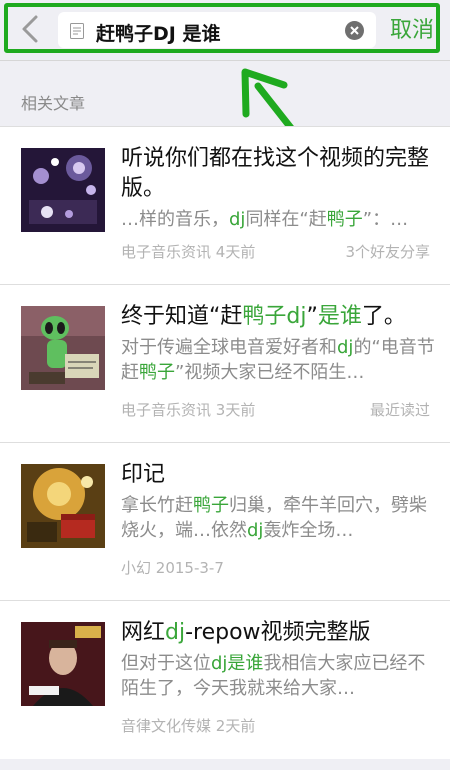  I want to click on article-time: 2015-3-7, so click(189, 568).